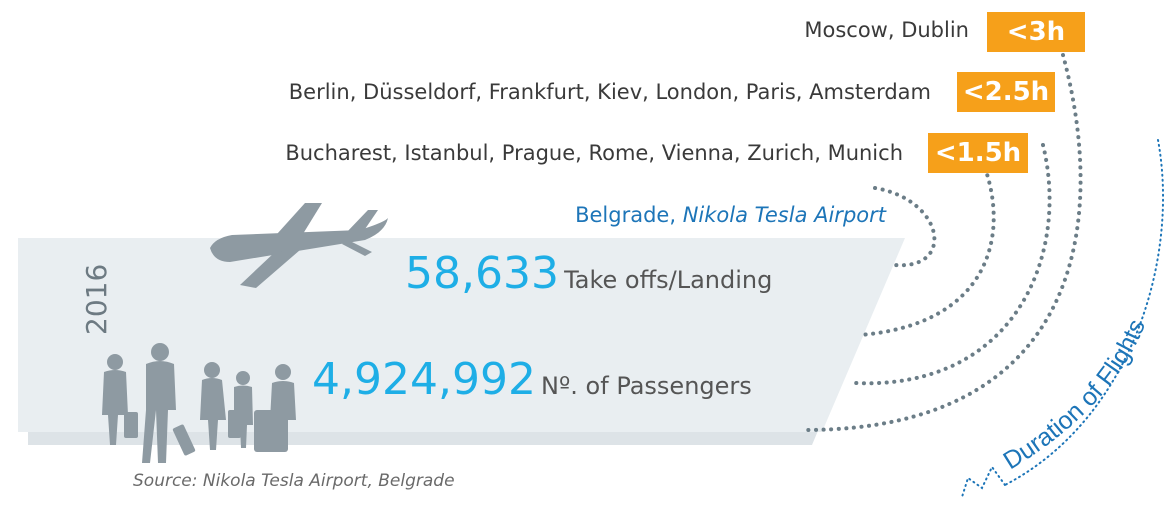 The width and height of the screenshot is (1176, 507). Describe the element at coordinates (626, 215) in the screenshot. I see `origin-city: Belgrade,` at that location.